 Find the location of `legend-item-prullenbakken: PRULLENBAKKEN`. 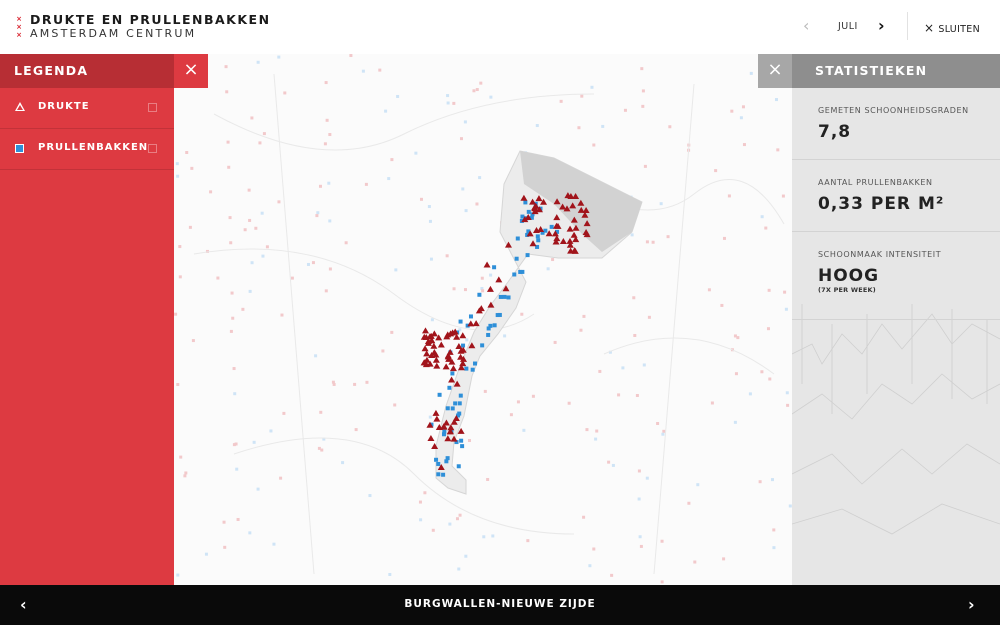

legend-item-prullenbakken: PRULLENBAKKEN is located at coordinates (87, 149).